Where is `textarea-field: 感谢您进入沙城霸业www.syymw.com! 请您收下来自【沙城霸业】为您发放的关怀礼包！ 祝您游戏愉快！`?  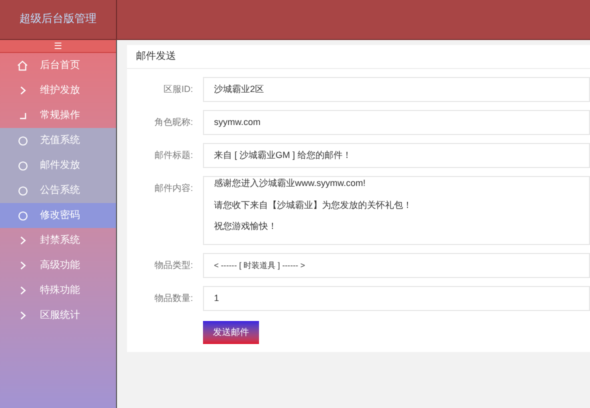 textarea-field: 感谢您进入沙城霸业www.syymw.com! 请您收下来自【沙城霸业】为您发放的关怀礼包！ 祝您游戏愉快！ is located at coordinates (396, 210).